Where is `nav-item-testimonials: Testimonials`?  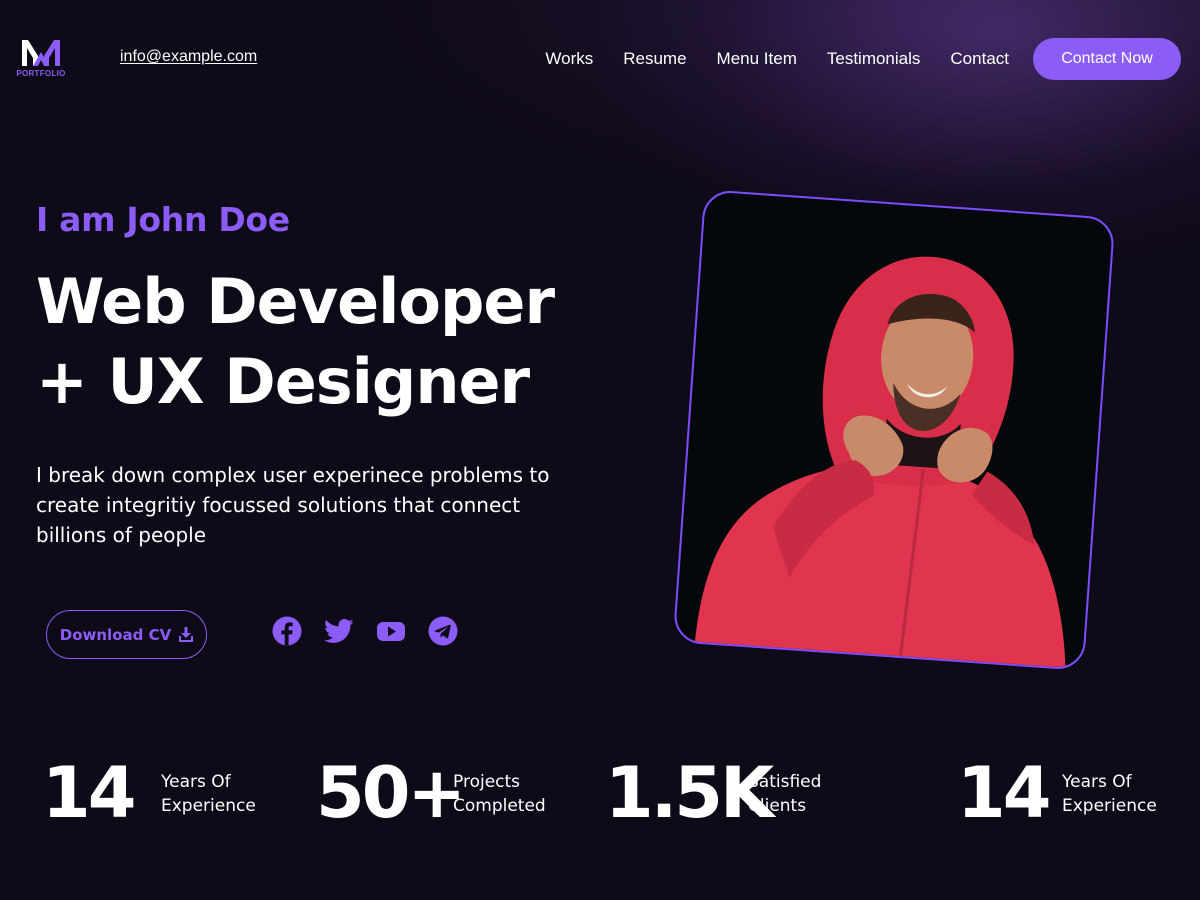 nav-item-testimonials: Testimonials is located at coordinates (874, 59).